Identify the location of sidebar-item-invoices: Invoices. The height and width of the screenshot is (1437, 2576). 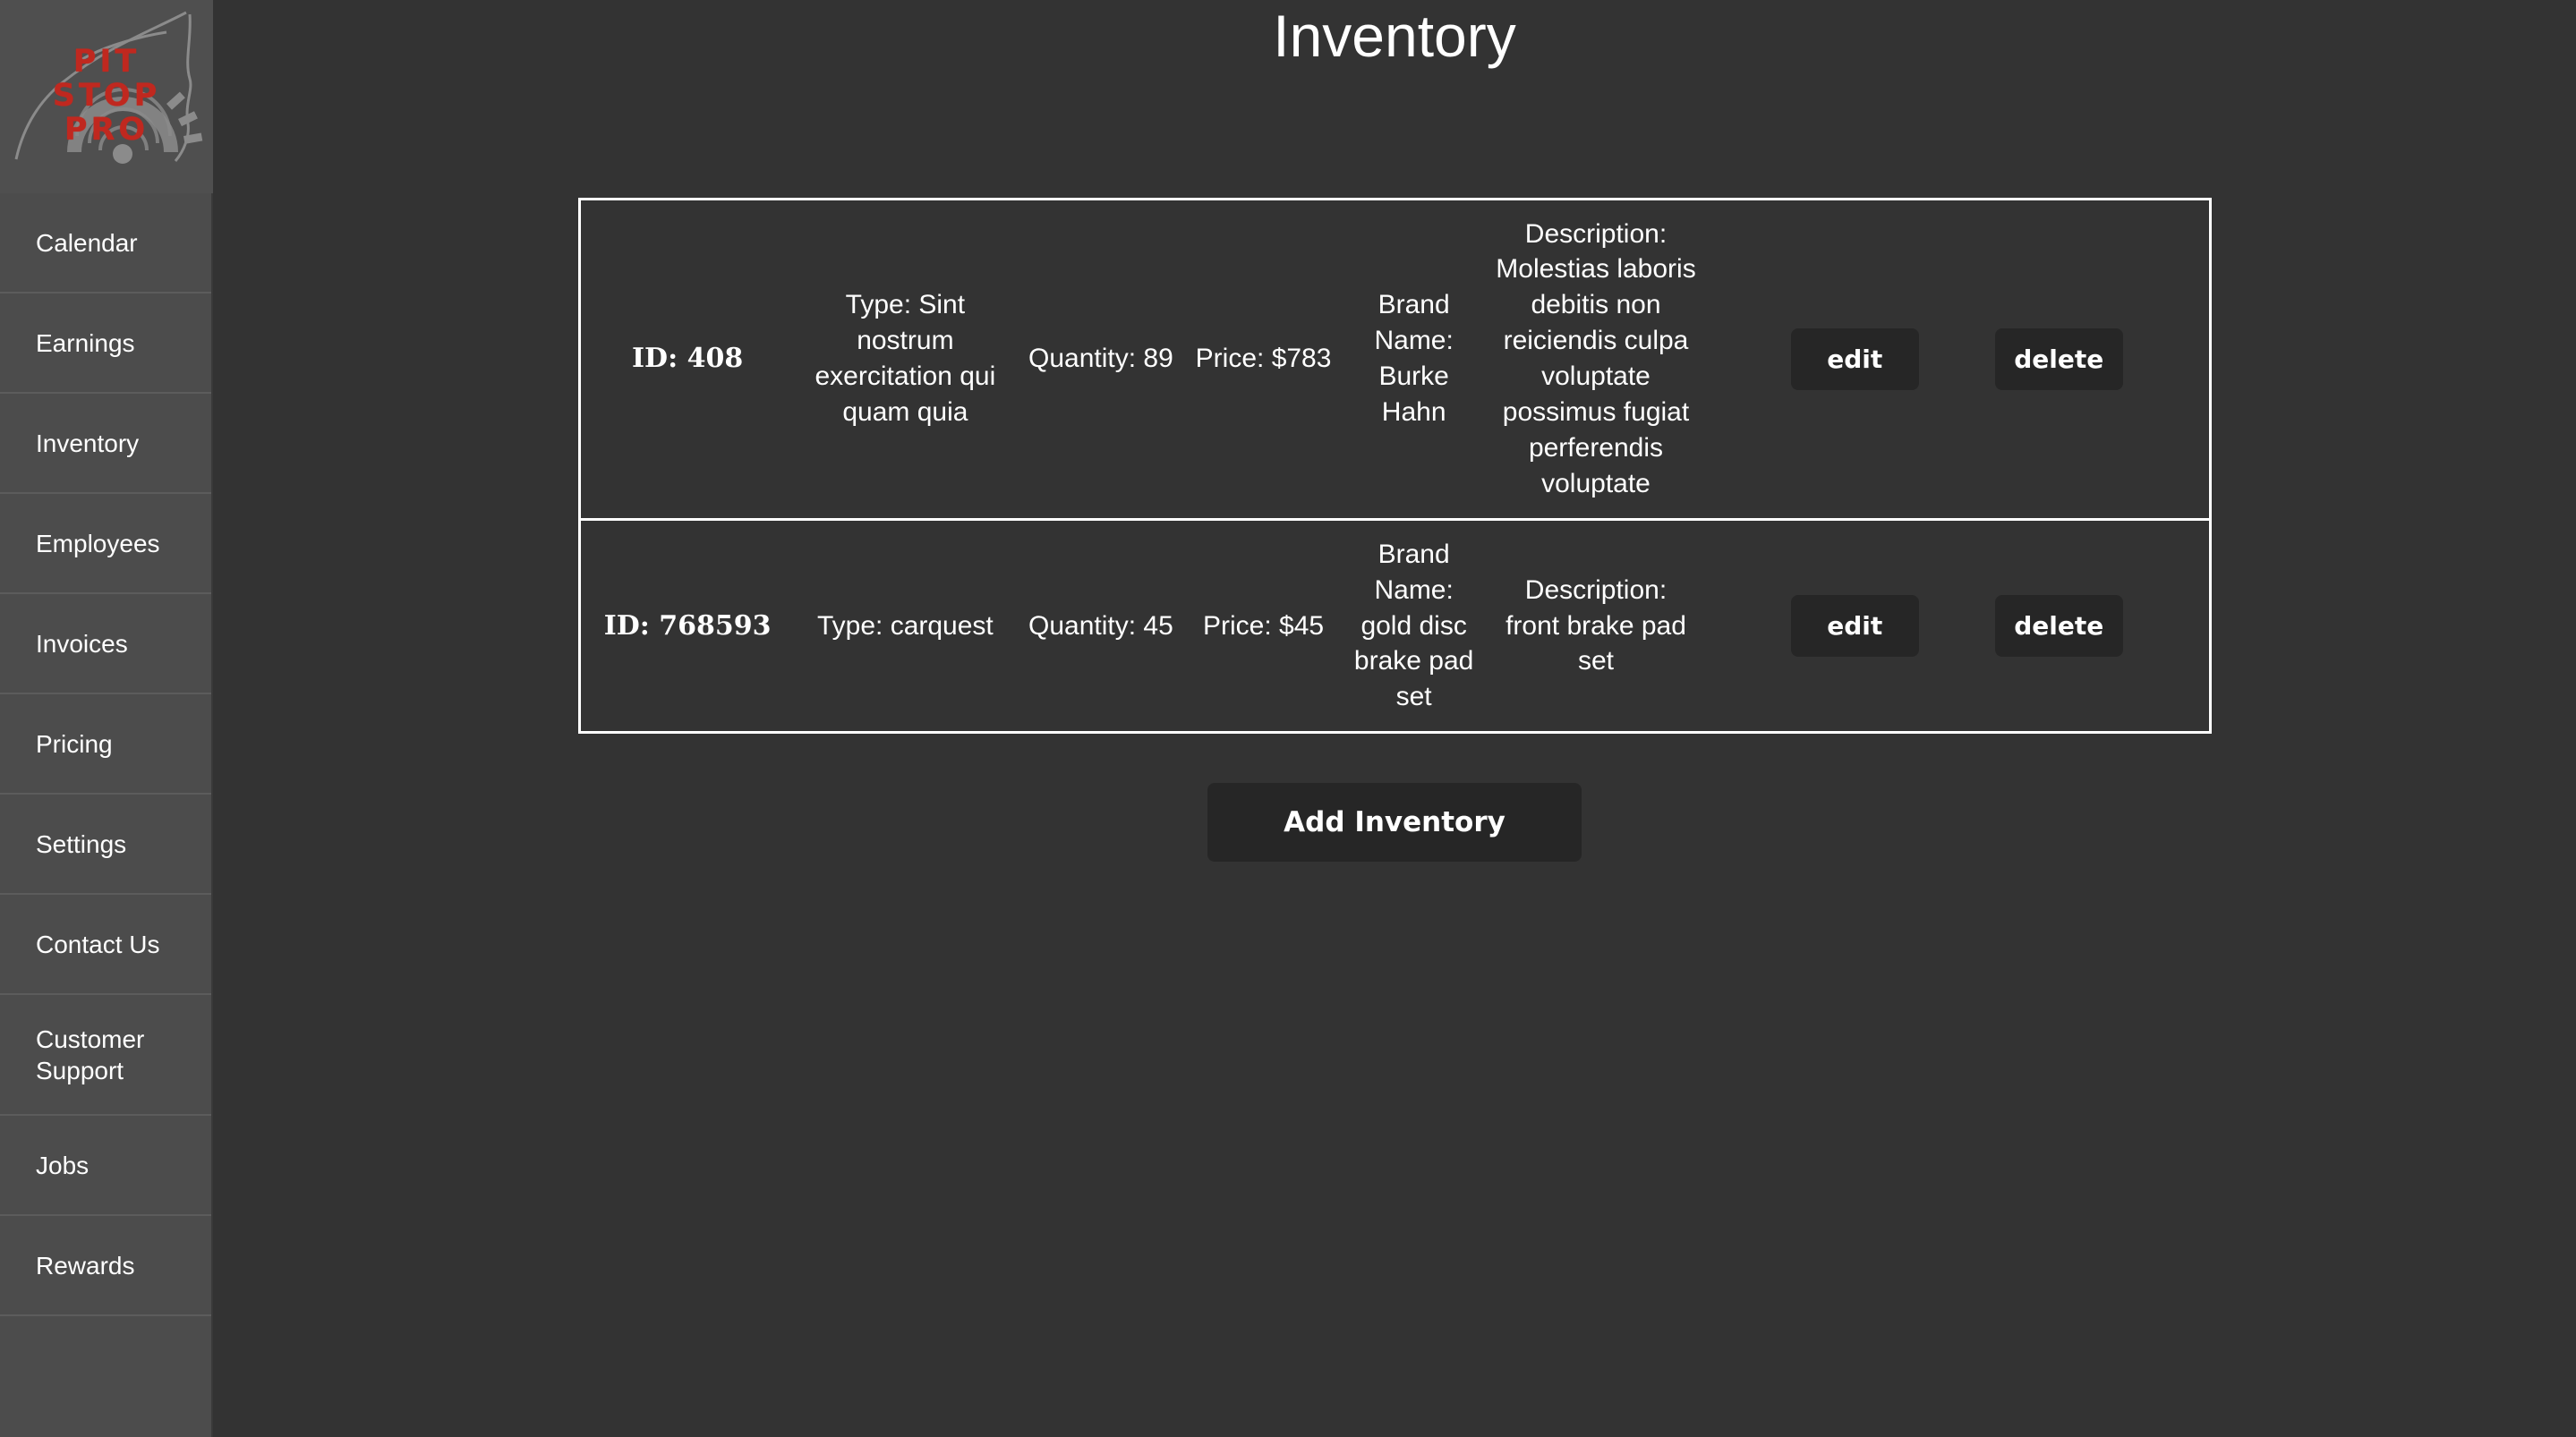
(105, 644).